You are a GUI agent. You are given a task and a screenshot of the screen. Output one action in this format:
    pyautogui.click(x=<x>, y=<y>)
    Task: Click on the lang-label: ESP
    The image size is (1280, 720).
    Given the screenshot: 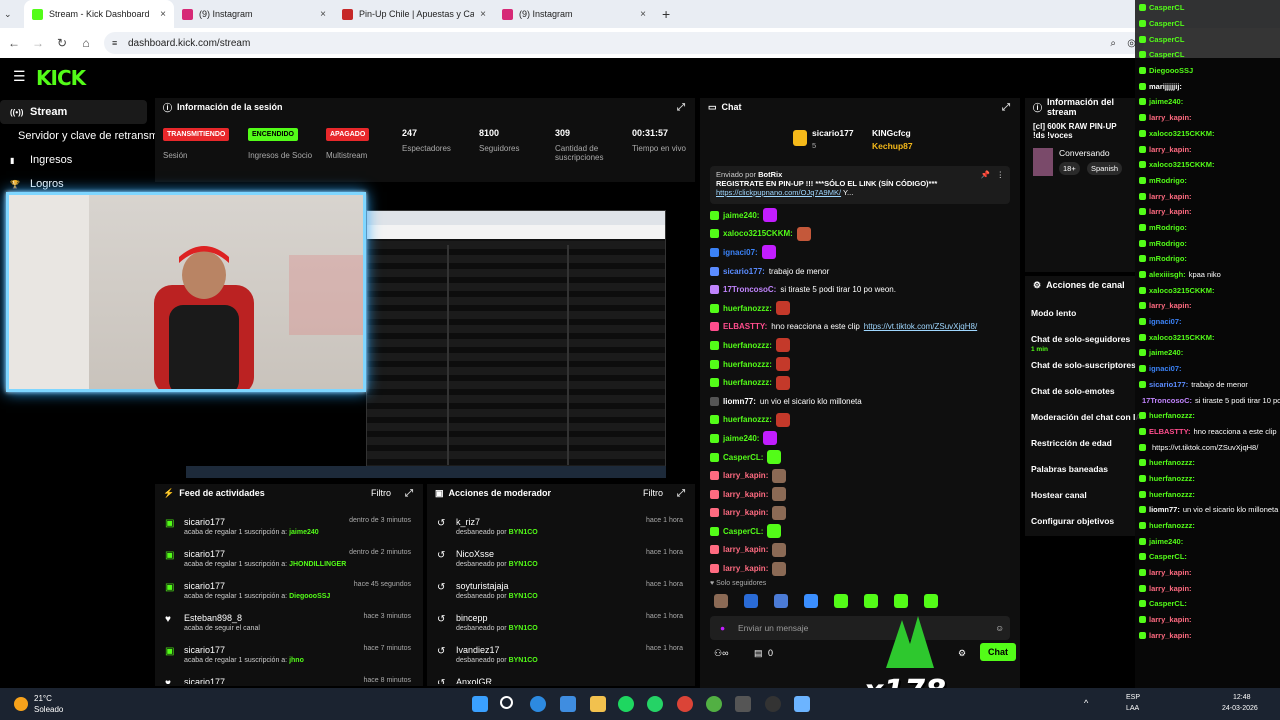 What is the action you would take?
    pyautogui.click(x=1133, y=697)
    